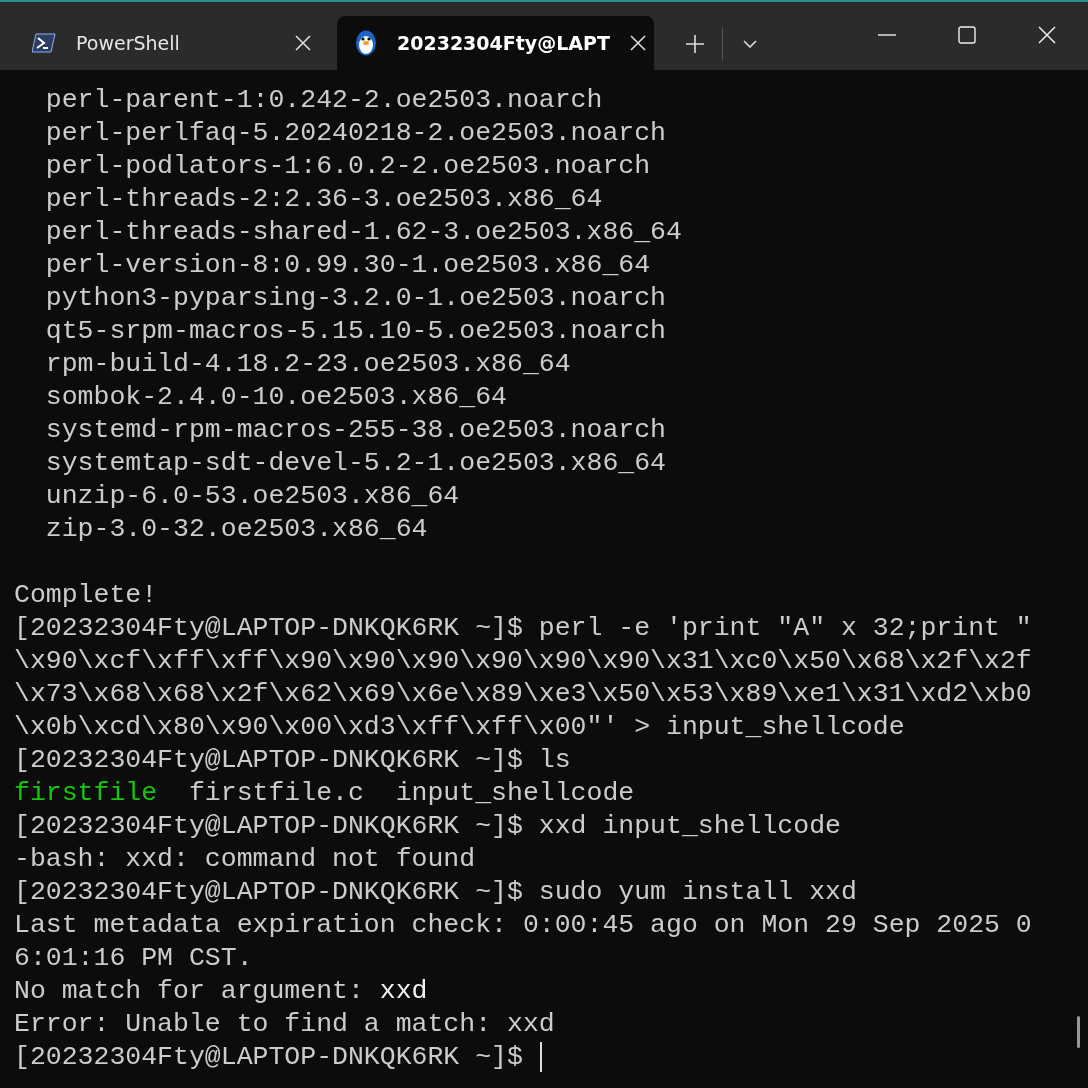 Image resolution: width=1088 pixels, height=1088 pixels. What do you see at coordinates (355, 298) in the screenshot?
I see `terminal-text: python3-pyparsing-3.2.0-1.oe2503.noarch` at bounding box center [355, 298].